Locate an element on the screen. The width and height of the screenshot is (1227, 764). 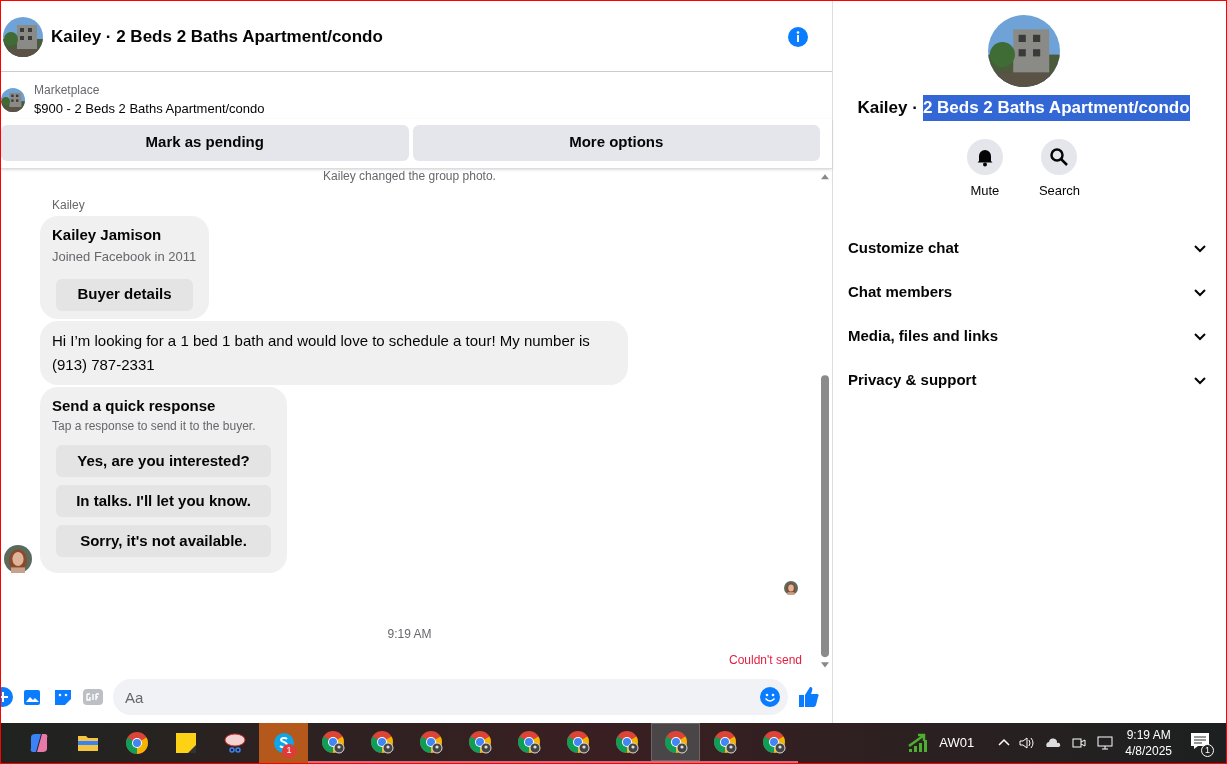
speaker-icon is located at coordinates (1027, 743).